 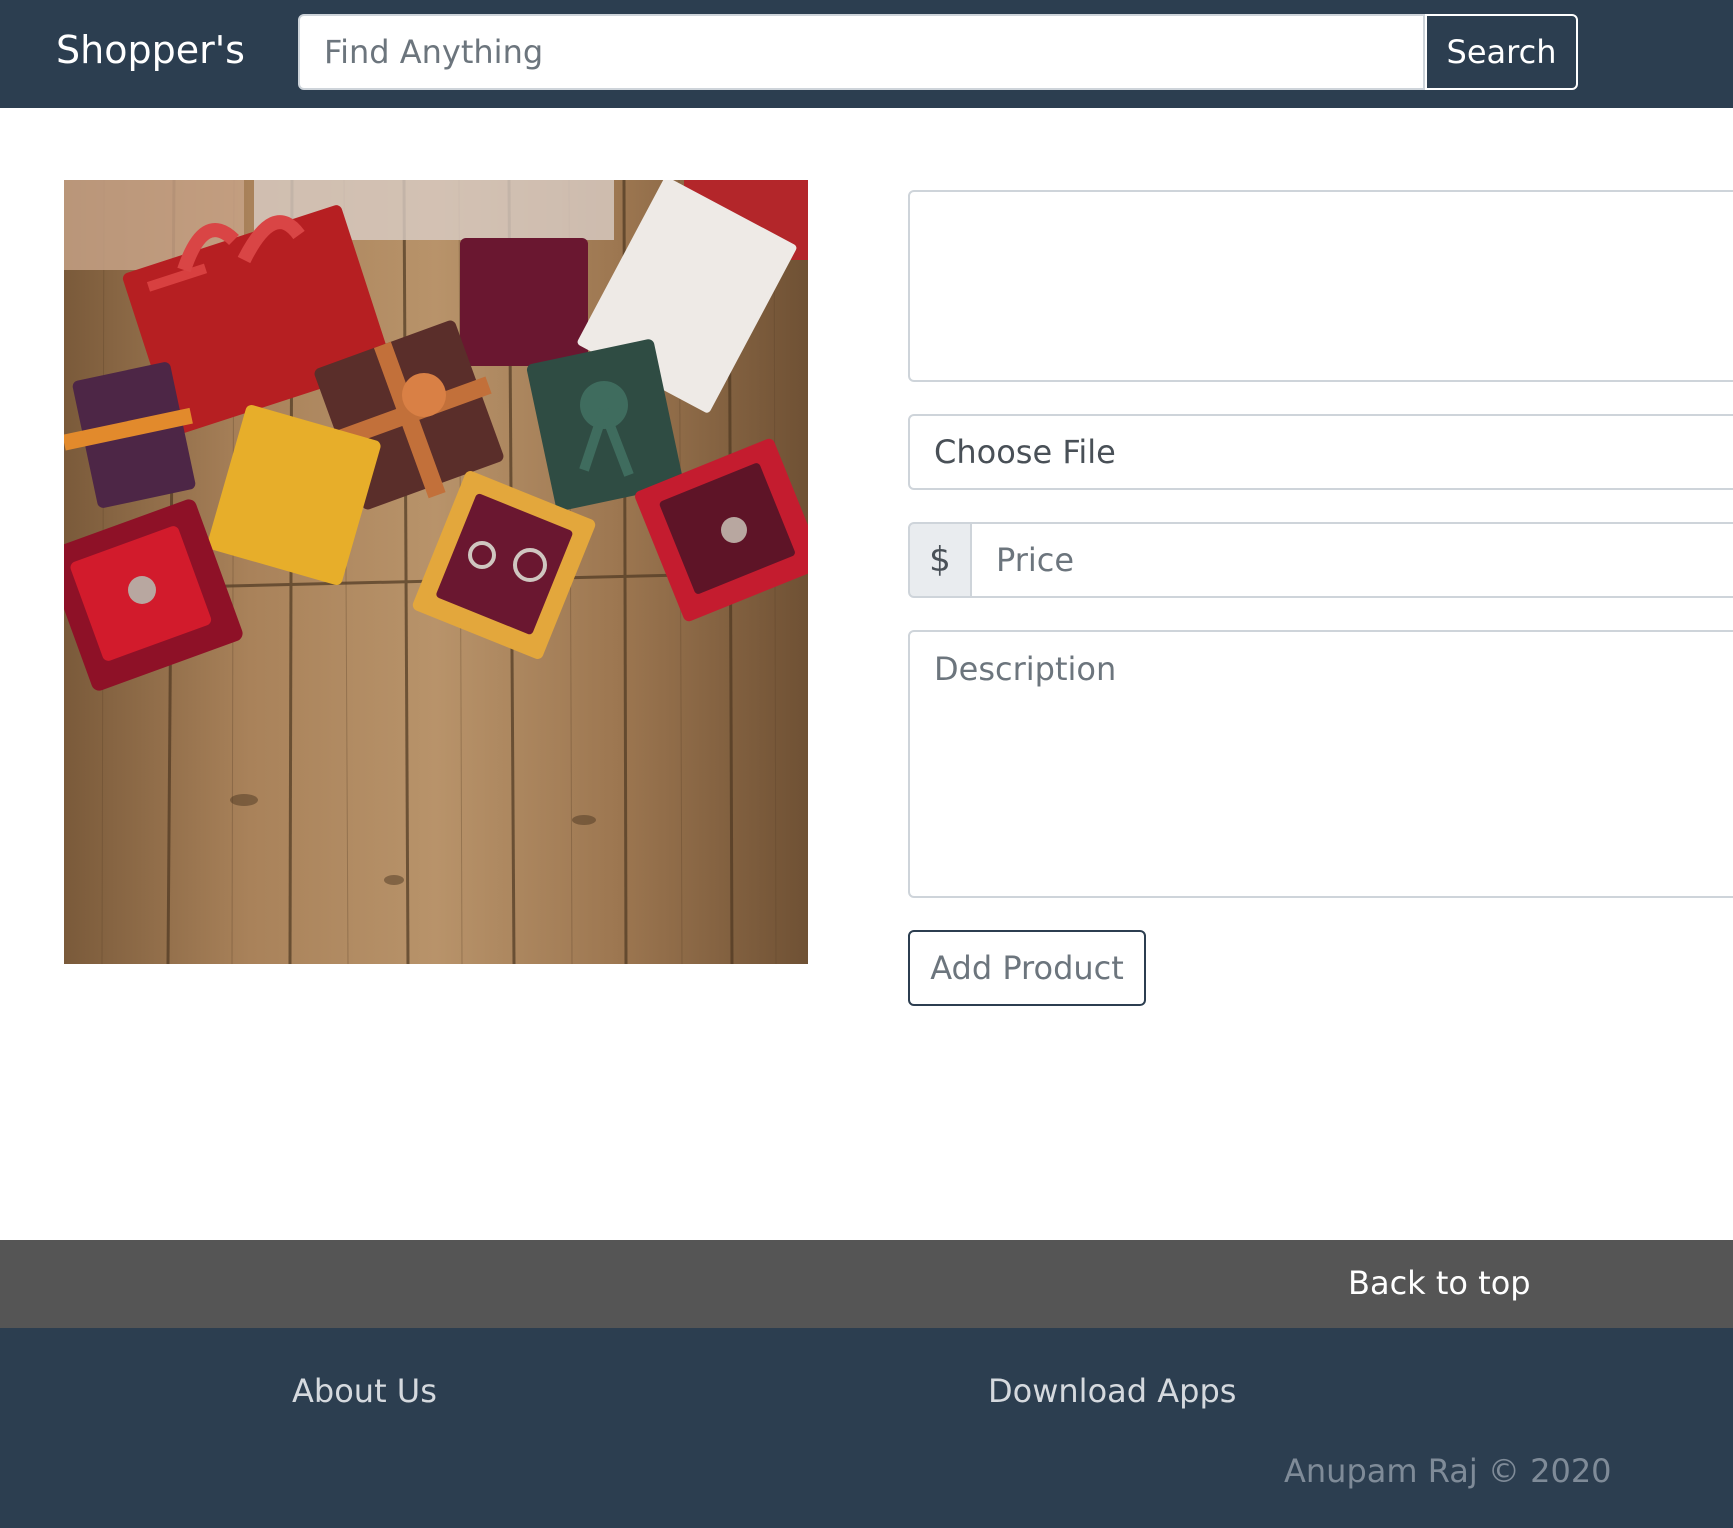 I want to click on add-product-button: Add Product, so click(x=1027, y=968).